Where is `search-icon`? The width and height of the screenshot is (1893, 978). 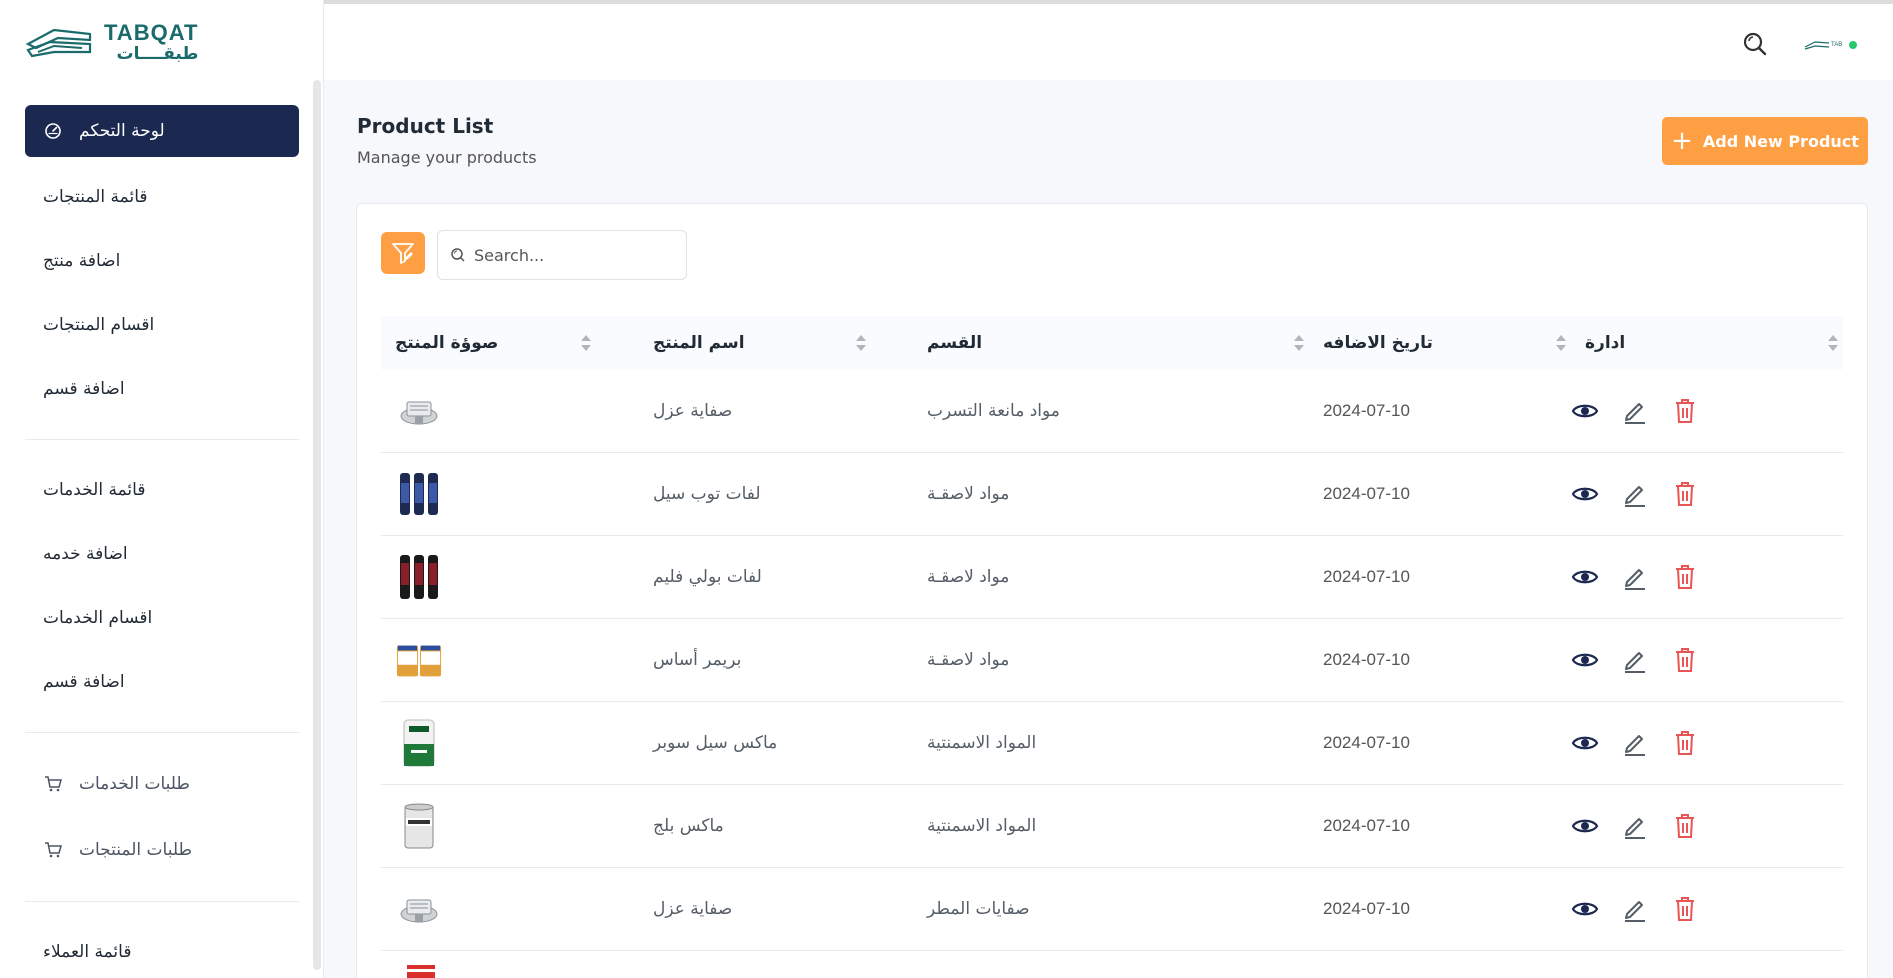 search-icon is located at coordinates (1755, 44).